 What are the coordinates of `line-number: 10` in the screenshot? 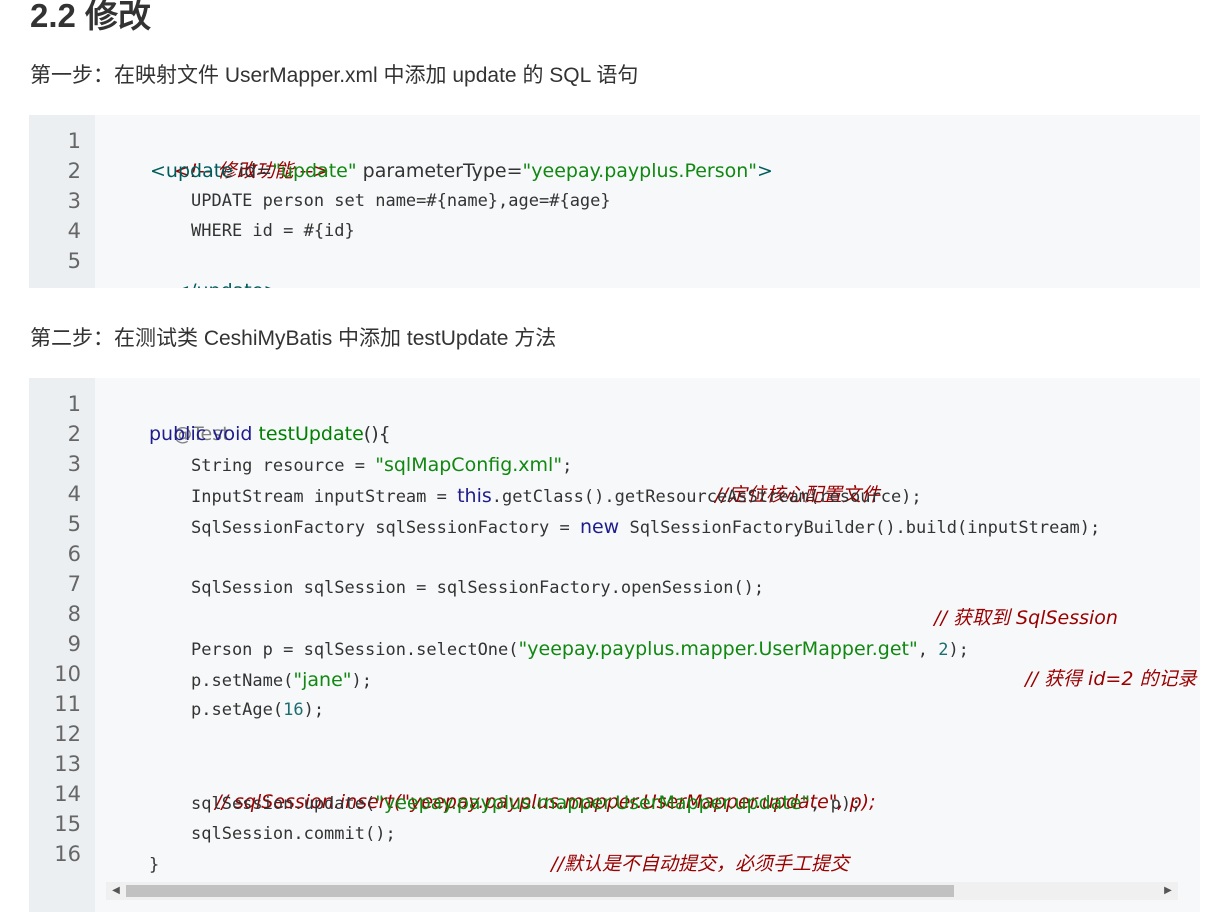 It's located at (67, 674).